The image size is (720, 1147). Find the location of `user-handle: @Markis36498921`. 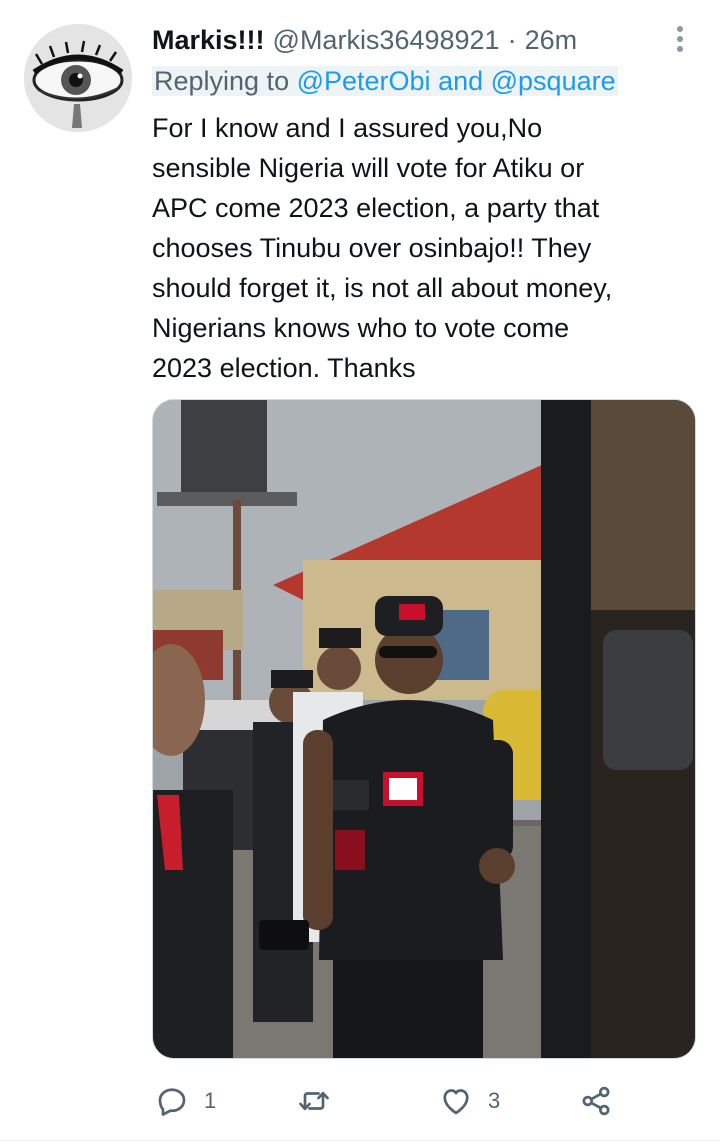

user-handle: @Markis36498921 is located at coordinates (386, 40).